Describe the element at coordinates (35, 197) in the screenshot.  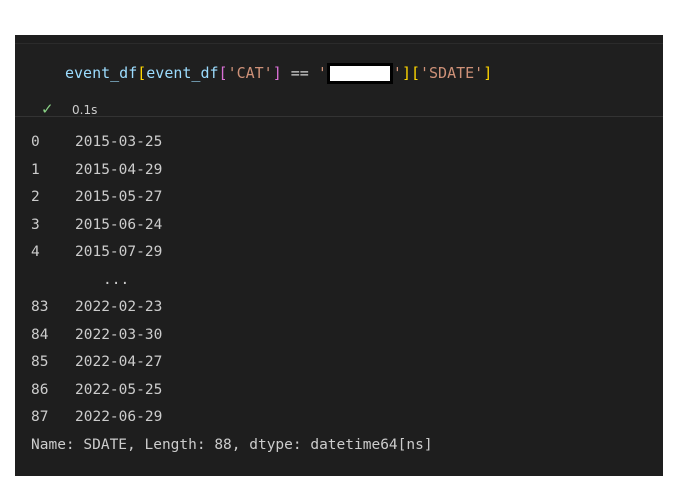
I see `row-index: 2` at that location.